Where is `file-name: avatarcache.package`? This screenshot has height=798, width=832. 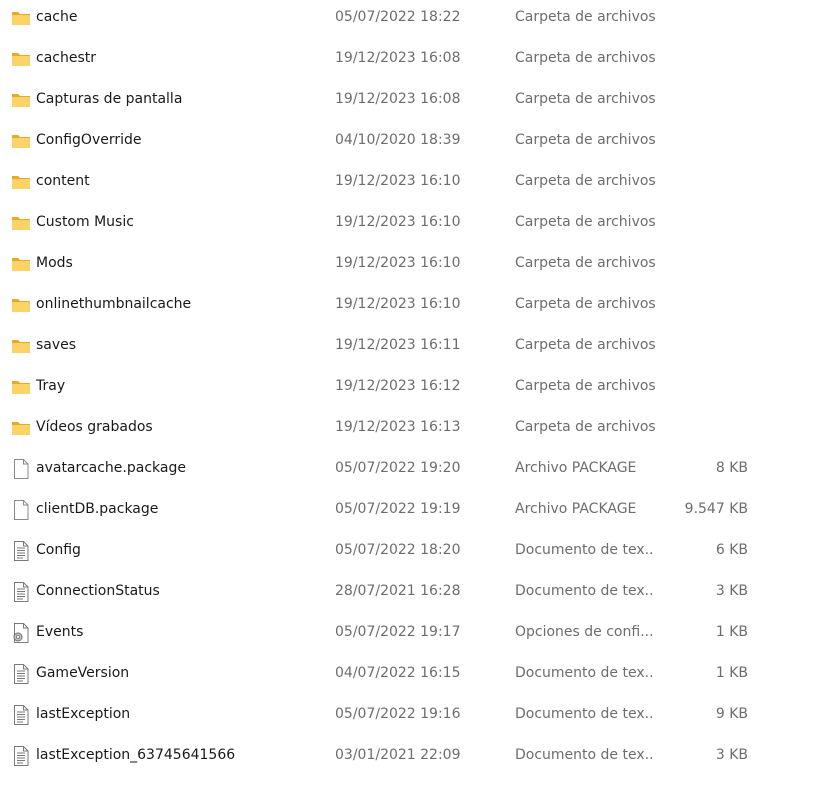
file-name: avatarcache.package is located at coordinates (111, 468).